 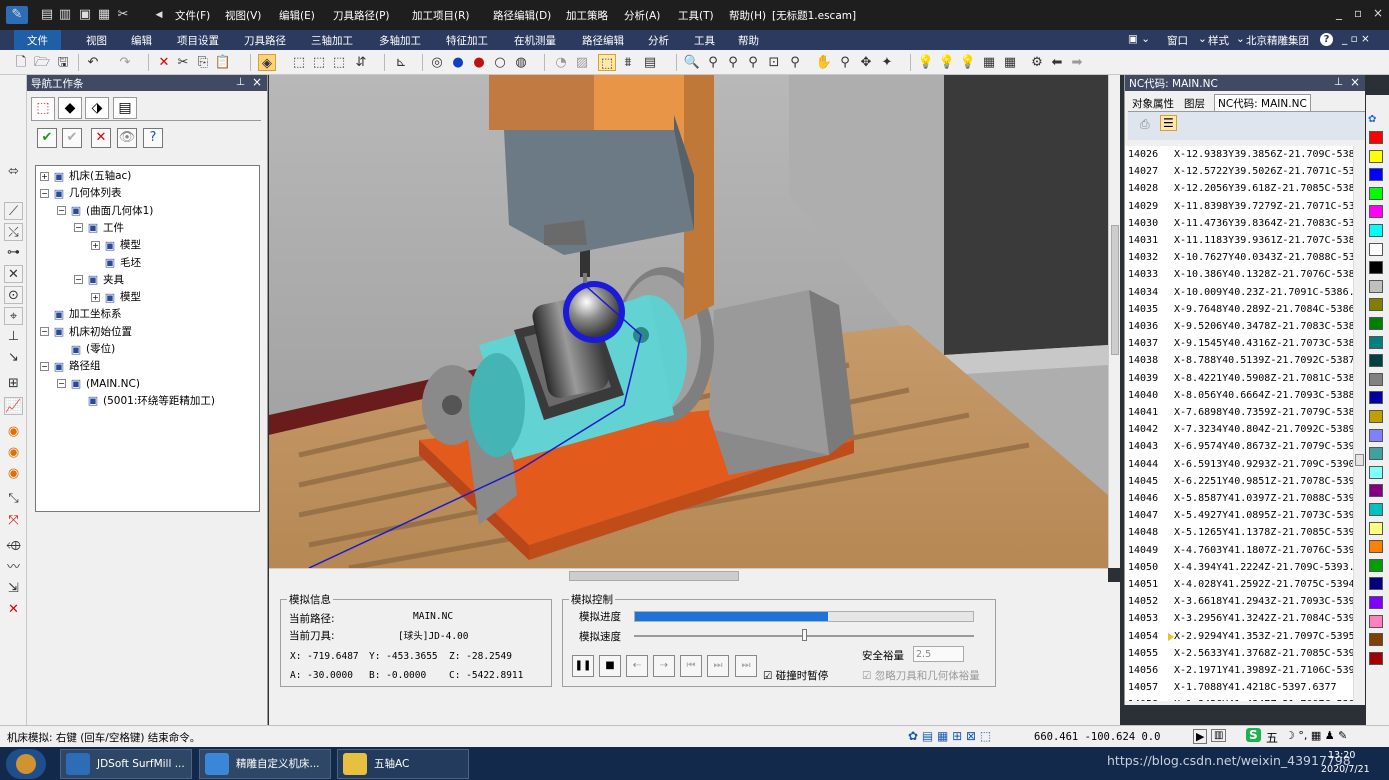 What do you see at coordinates (500, 62) in the screenshot?
I see `hollow-sphere-icon: ○` at bounding box center [500, 62].